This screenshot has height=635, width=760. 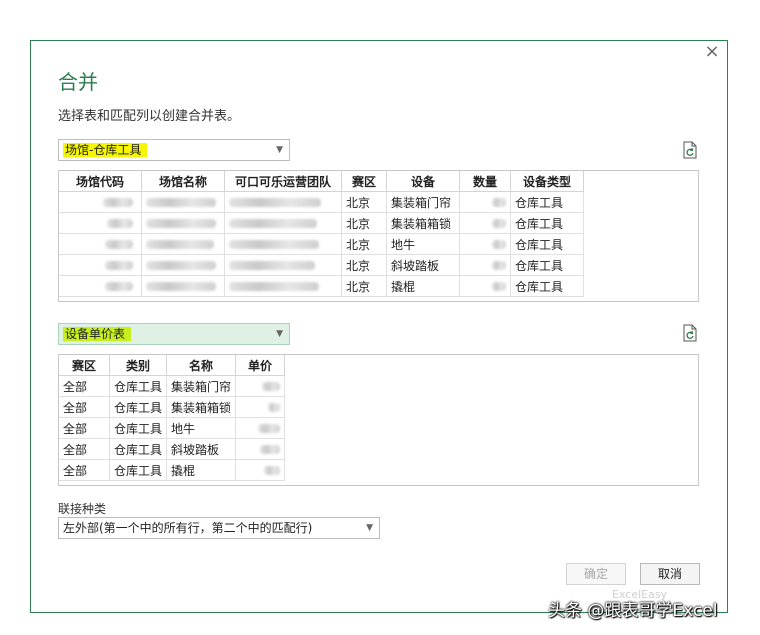 What do you see at coordinates (485, 181) in the screenshot?
I see `column-header: 数量` at bounding box center [485, 181].